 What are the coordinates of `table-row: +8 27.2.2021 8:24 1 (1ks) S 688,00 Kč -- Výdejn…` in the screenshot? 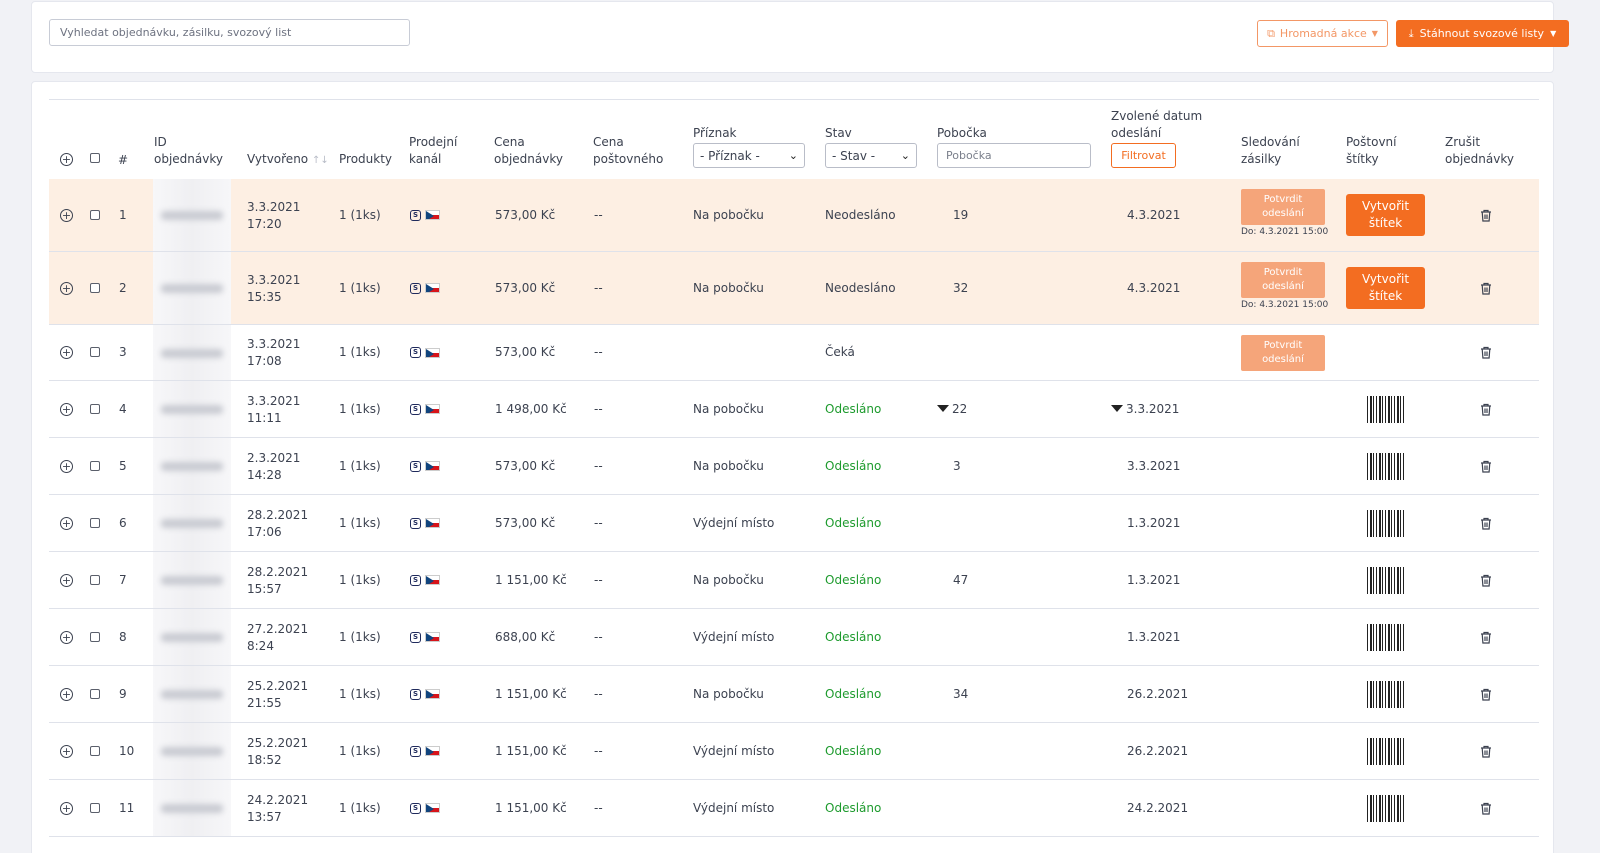 It's located at (794, 637).